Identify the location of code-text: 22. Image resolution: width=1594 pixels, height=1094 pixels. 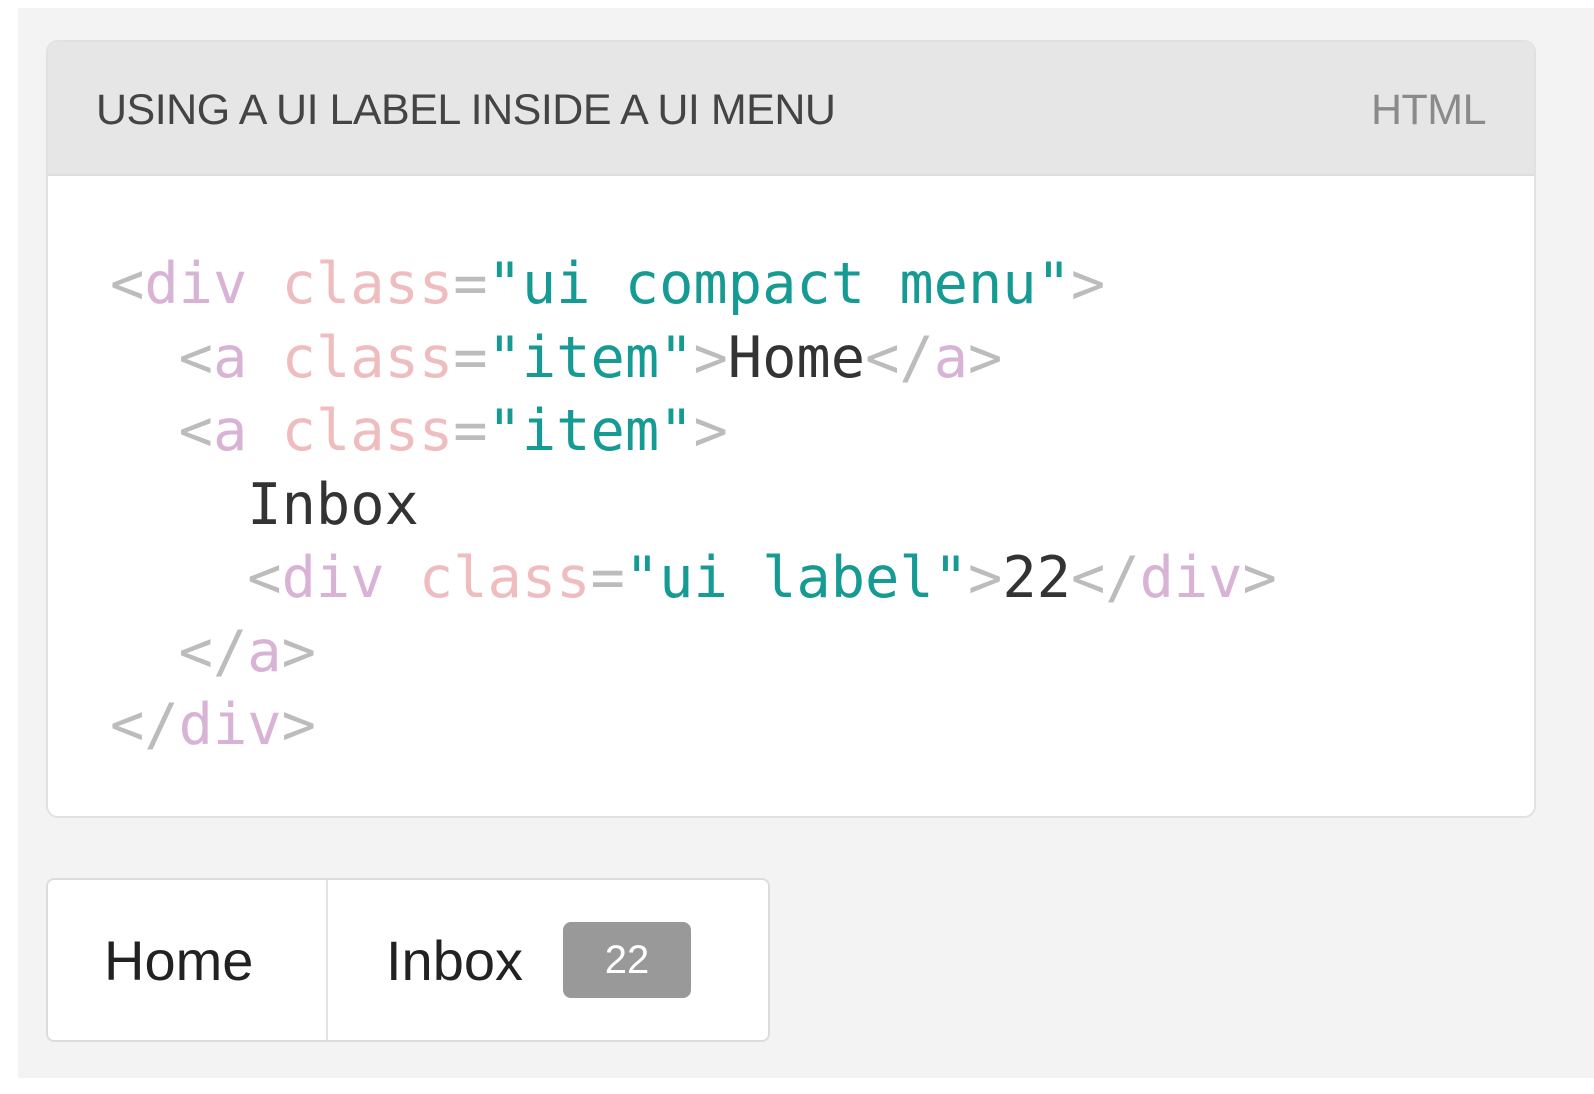
(1036, 578).